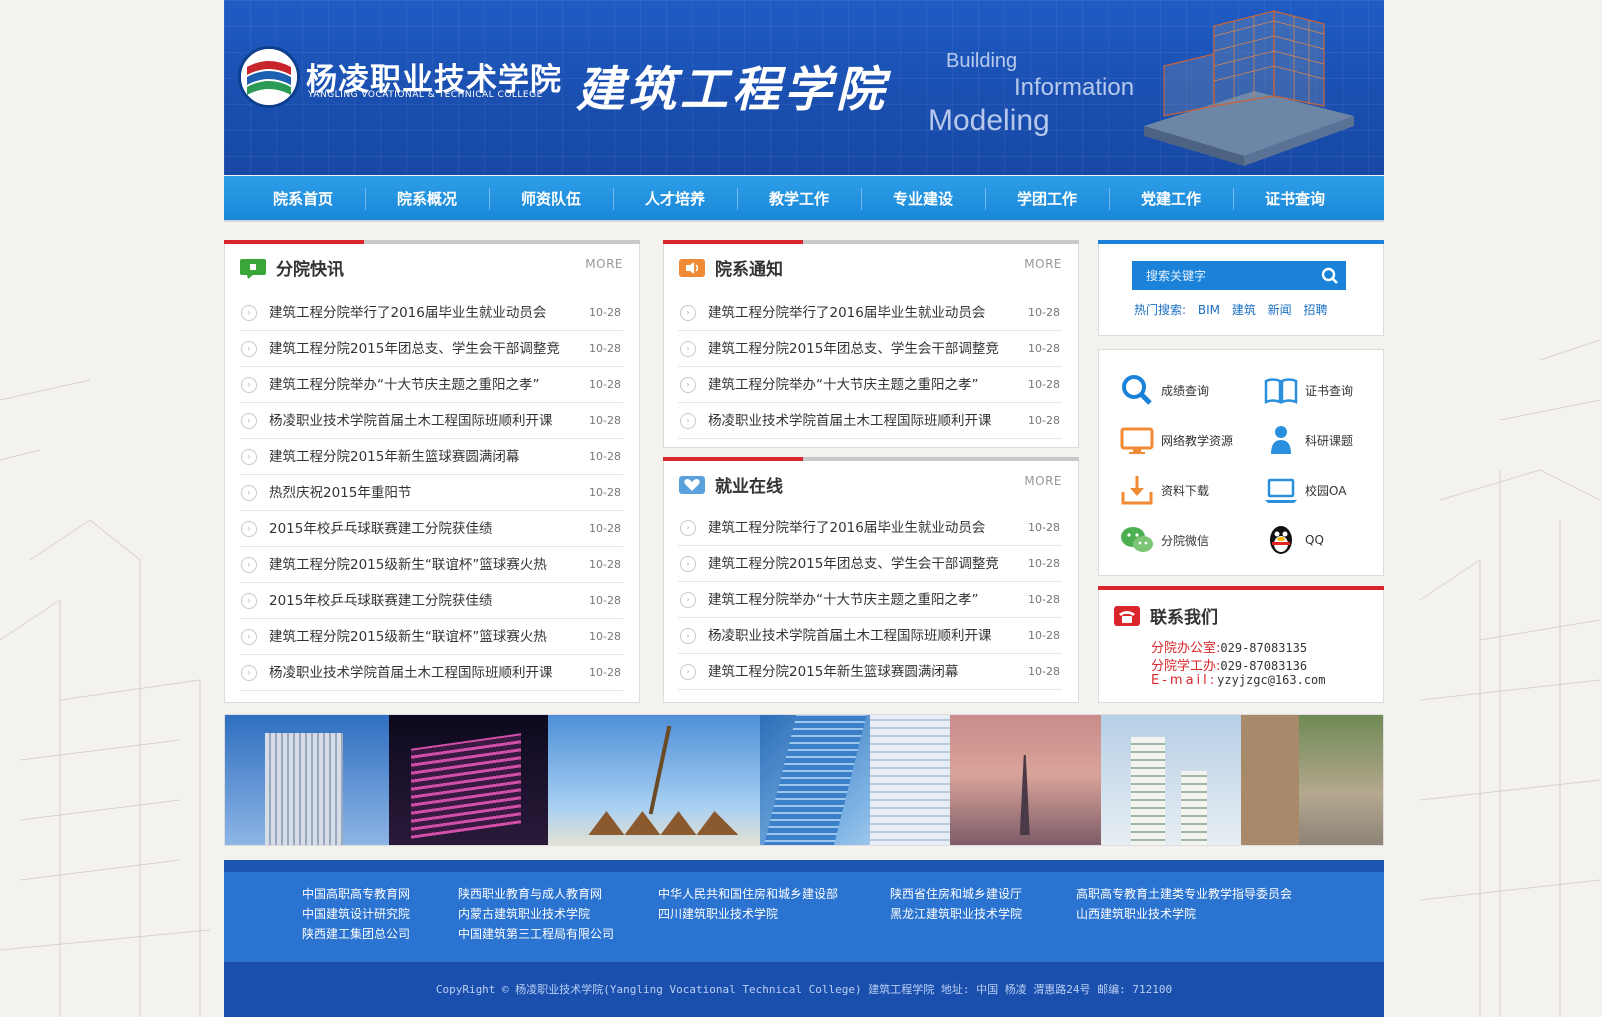  What do you see at coordinates (431, 313) in the screenshot?
I see `news-item: › 建筑工程分院举行了2016届毕业生就业动员会 10-28` at bounding box center [431, 313].